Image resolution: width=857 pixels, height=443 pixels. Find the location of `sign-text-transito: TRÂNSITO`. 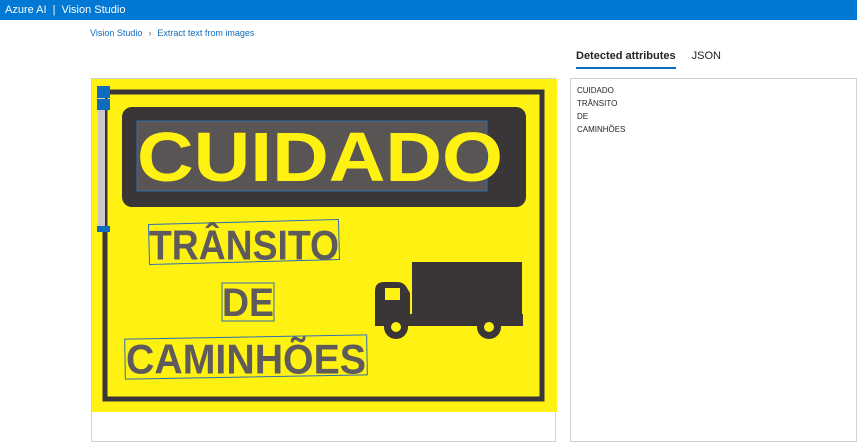

sign-text-transito: TRÂNSITO is located at coordinates (244, 245).